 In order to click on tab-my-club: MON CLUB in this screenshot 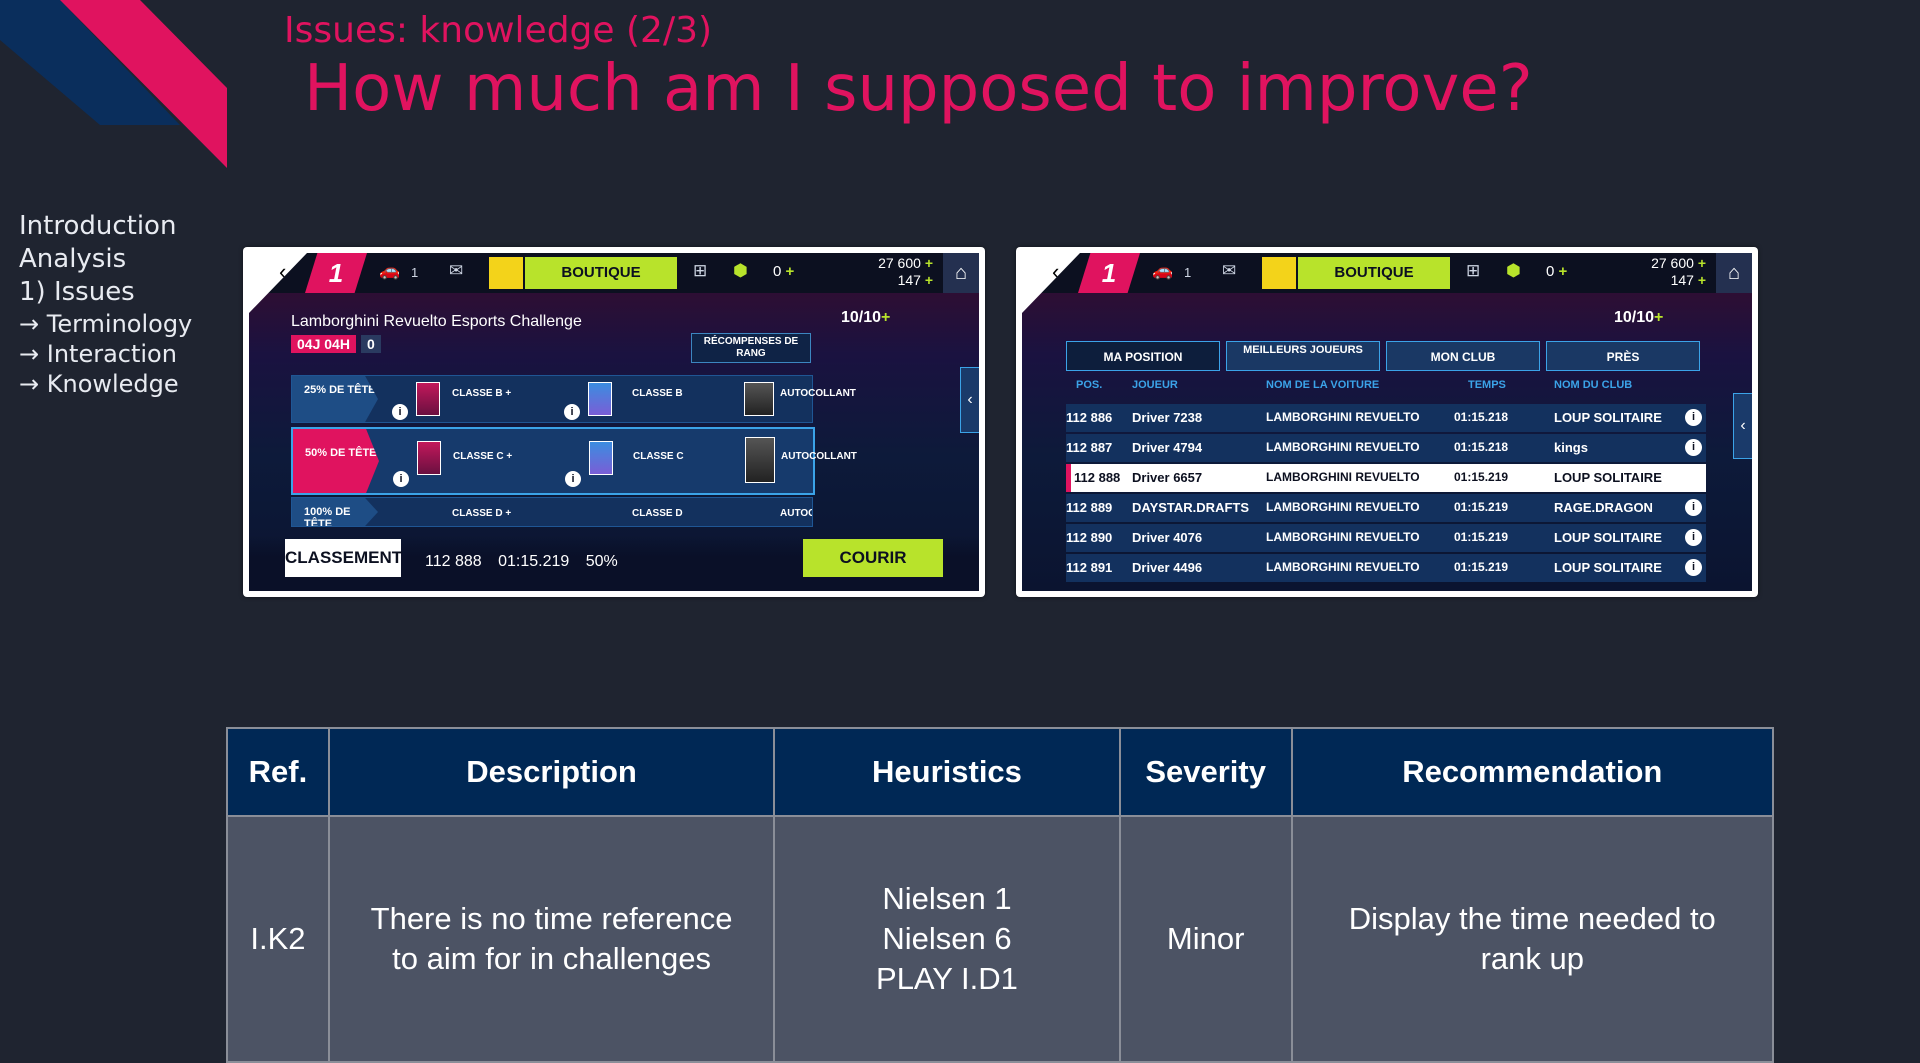, I will do `click(1463, 356)`.